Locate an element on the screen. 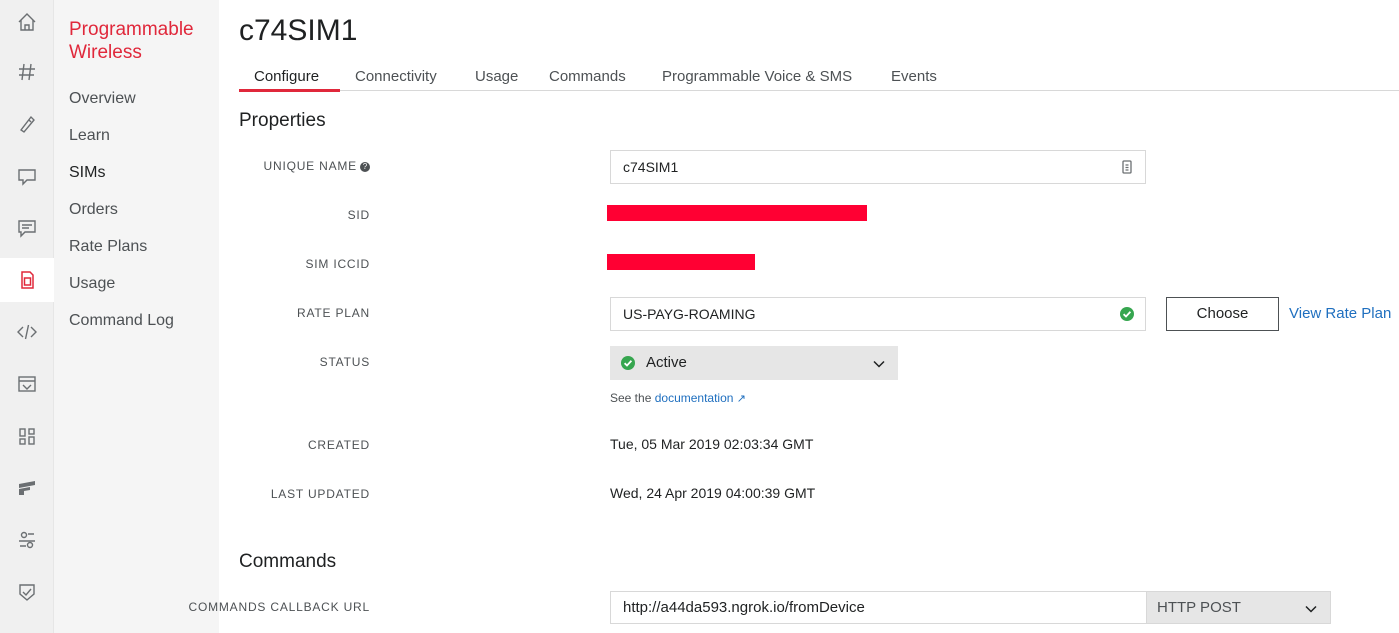 Image resolution: width=1399 pixels, height=633 pixels. messages-icon is located at coordinates (27, 228).